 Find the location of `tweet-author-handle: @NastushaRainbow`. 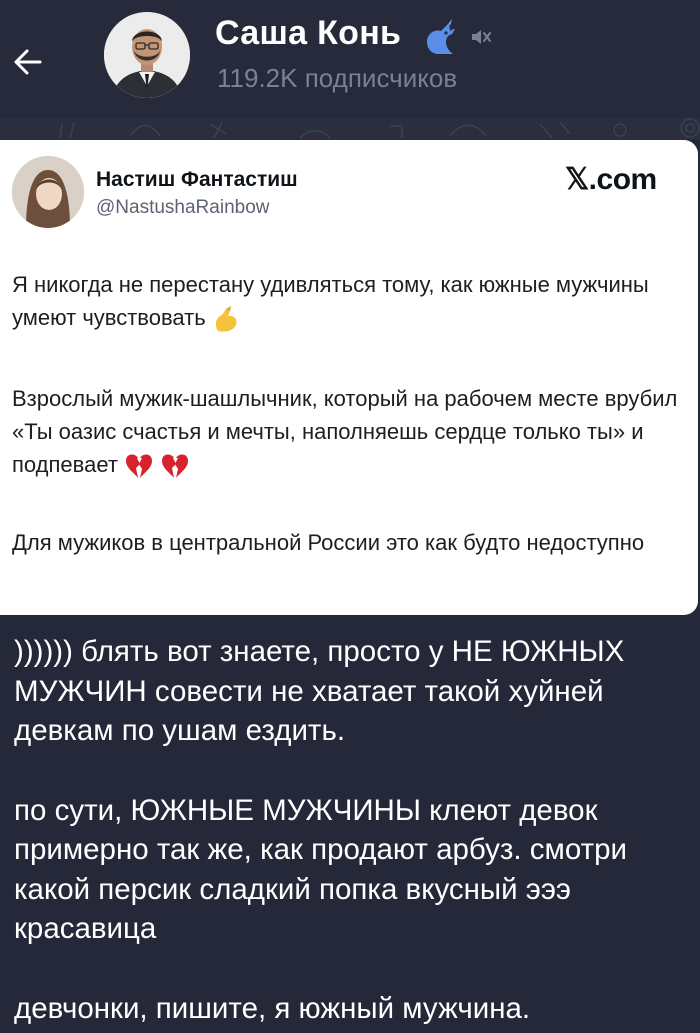

tweet-author-handle: @NastushaRainbow is located at coordinates (183, 207).